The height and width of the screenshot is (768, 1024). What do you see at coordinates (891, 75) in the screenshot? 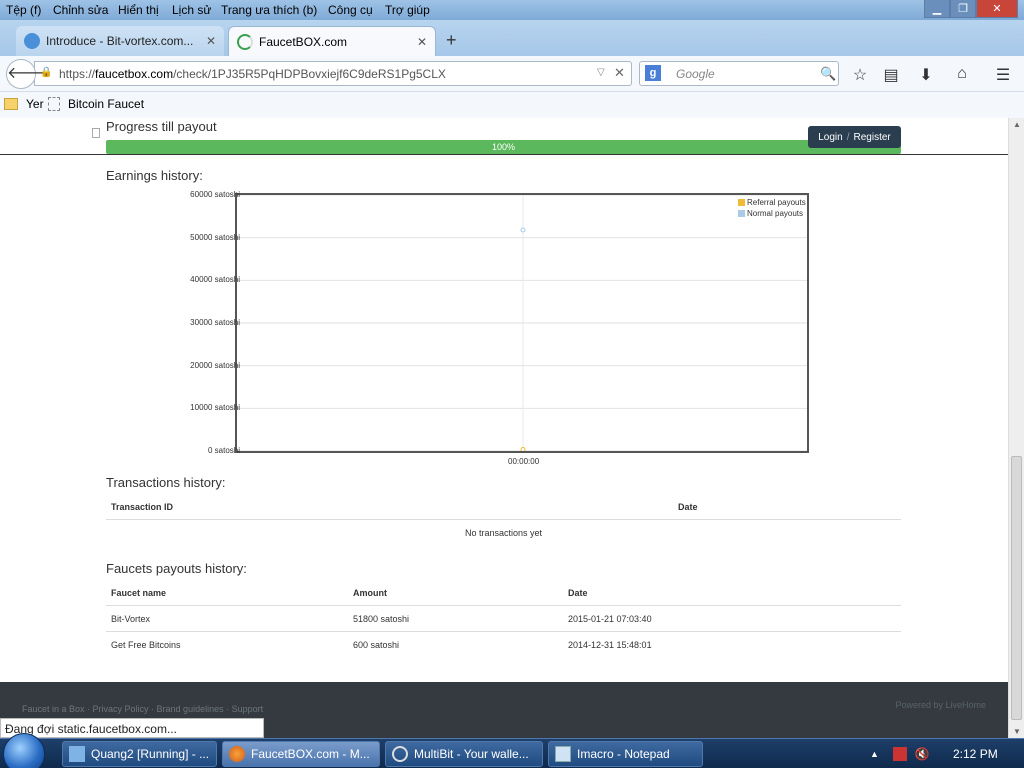
I see `reading-list-icon: ▤` at bounding box center [891, 75].